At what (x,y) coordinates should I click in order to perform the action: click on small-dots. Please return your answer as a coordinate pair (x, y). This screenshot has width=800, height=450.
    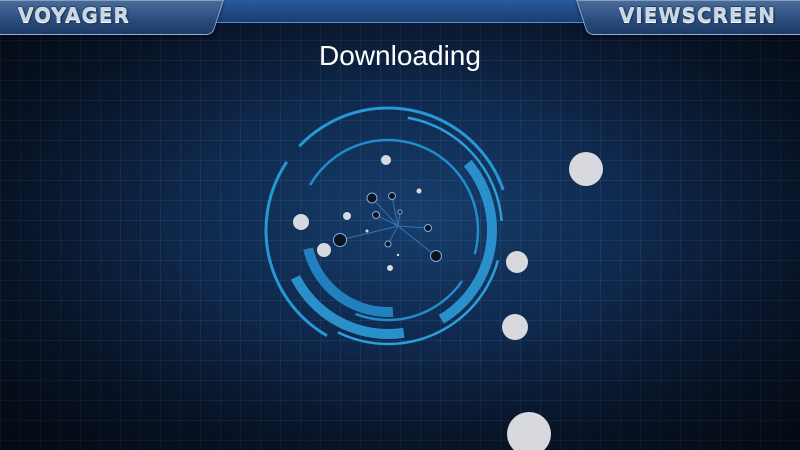
    Looking at the image, I should click on (382, 213).